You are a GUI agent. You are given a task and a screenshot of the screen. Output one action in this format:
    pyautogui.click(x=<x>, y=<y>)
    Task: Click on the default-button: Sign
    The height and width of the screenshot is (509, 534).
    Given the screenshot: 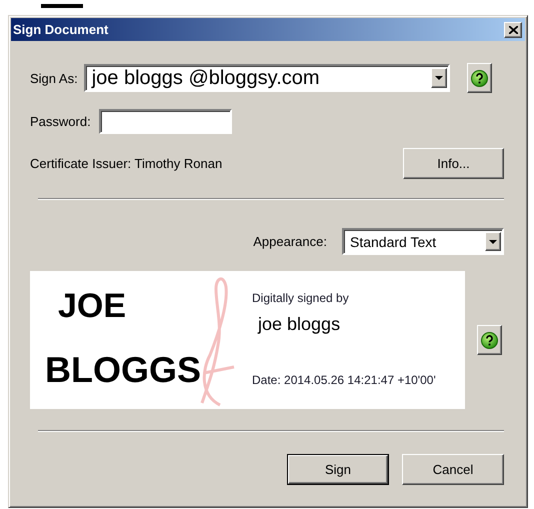 What is the action you would take?
    pyautogui.click(x=338, y=469)
    